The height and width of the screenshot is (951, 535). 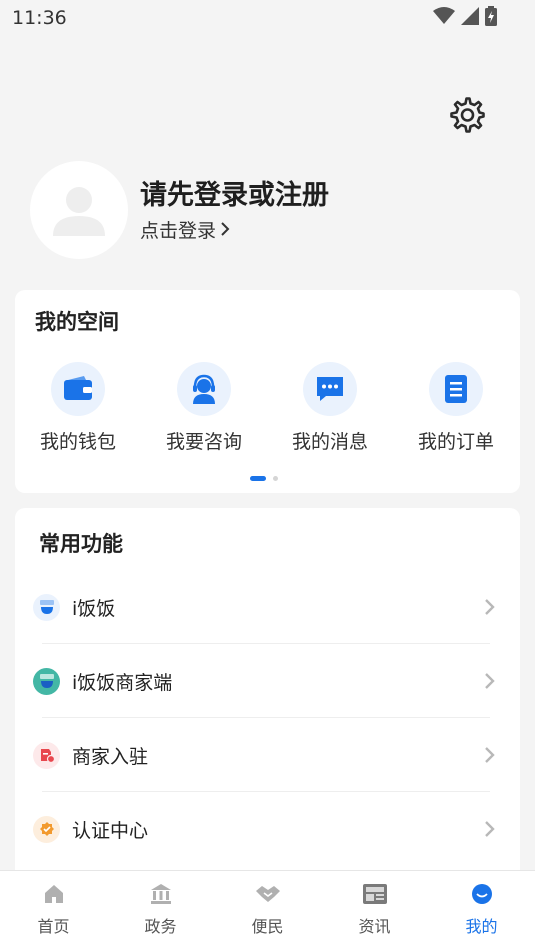 What do you see at coordinates (258, 478) in the screenshot?
I see `page-indicator-active` at bounding box center [258, 478].